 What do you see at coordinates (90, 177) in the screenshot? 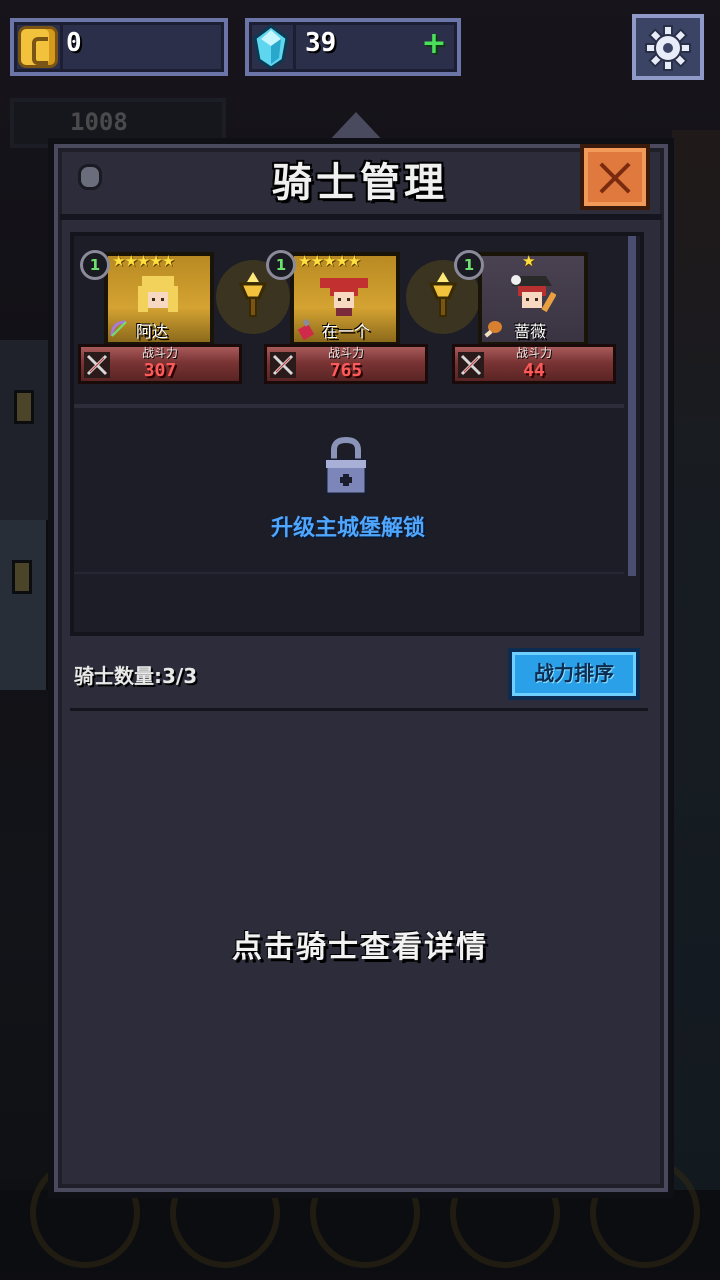
I see `panel-knob` at bounding box center [90, 177].